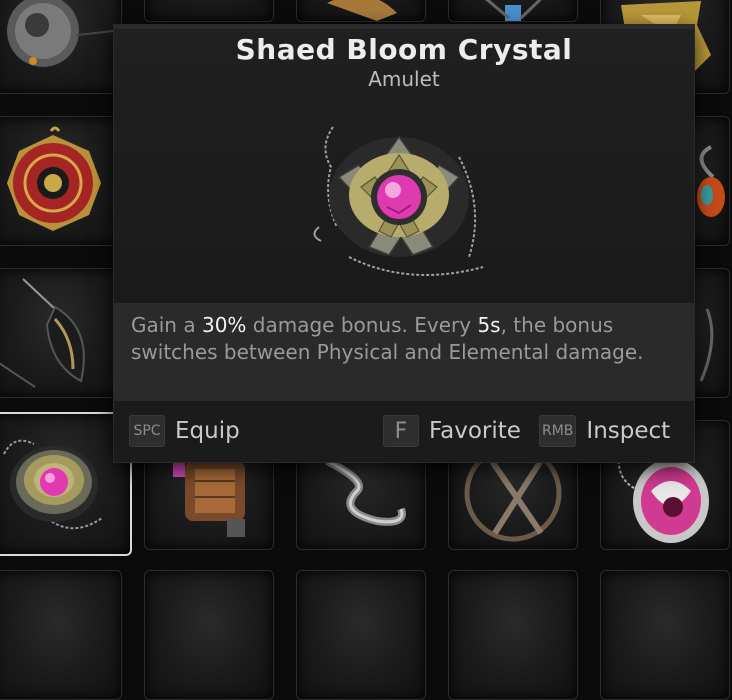  Describe the element at coordinates (401, 431) in the screenshot. I see `f-key-icon: F` at that location.